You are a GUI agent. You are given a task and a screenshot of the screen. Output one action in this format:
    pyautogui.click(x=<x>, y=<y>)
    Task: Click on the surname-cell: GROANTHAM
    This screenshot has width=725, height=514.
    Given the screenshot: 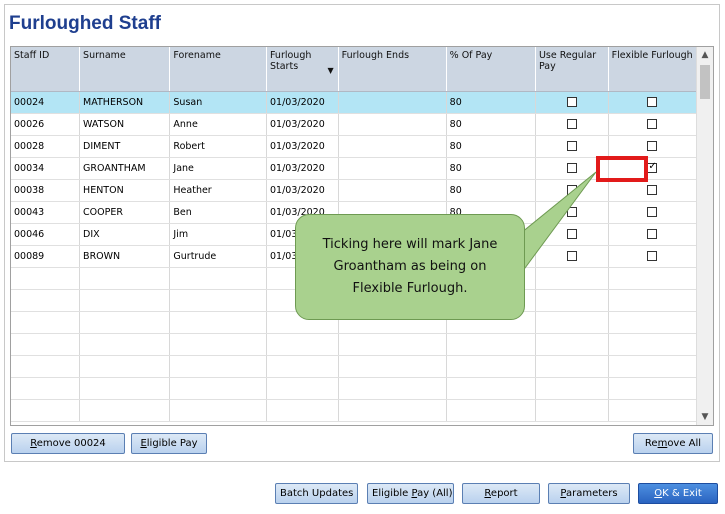 What is the action you would take?
    pyautogui.click(x=125, y=168)
    